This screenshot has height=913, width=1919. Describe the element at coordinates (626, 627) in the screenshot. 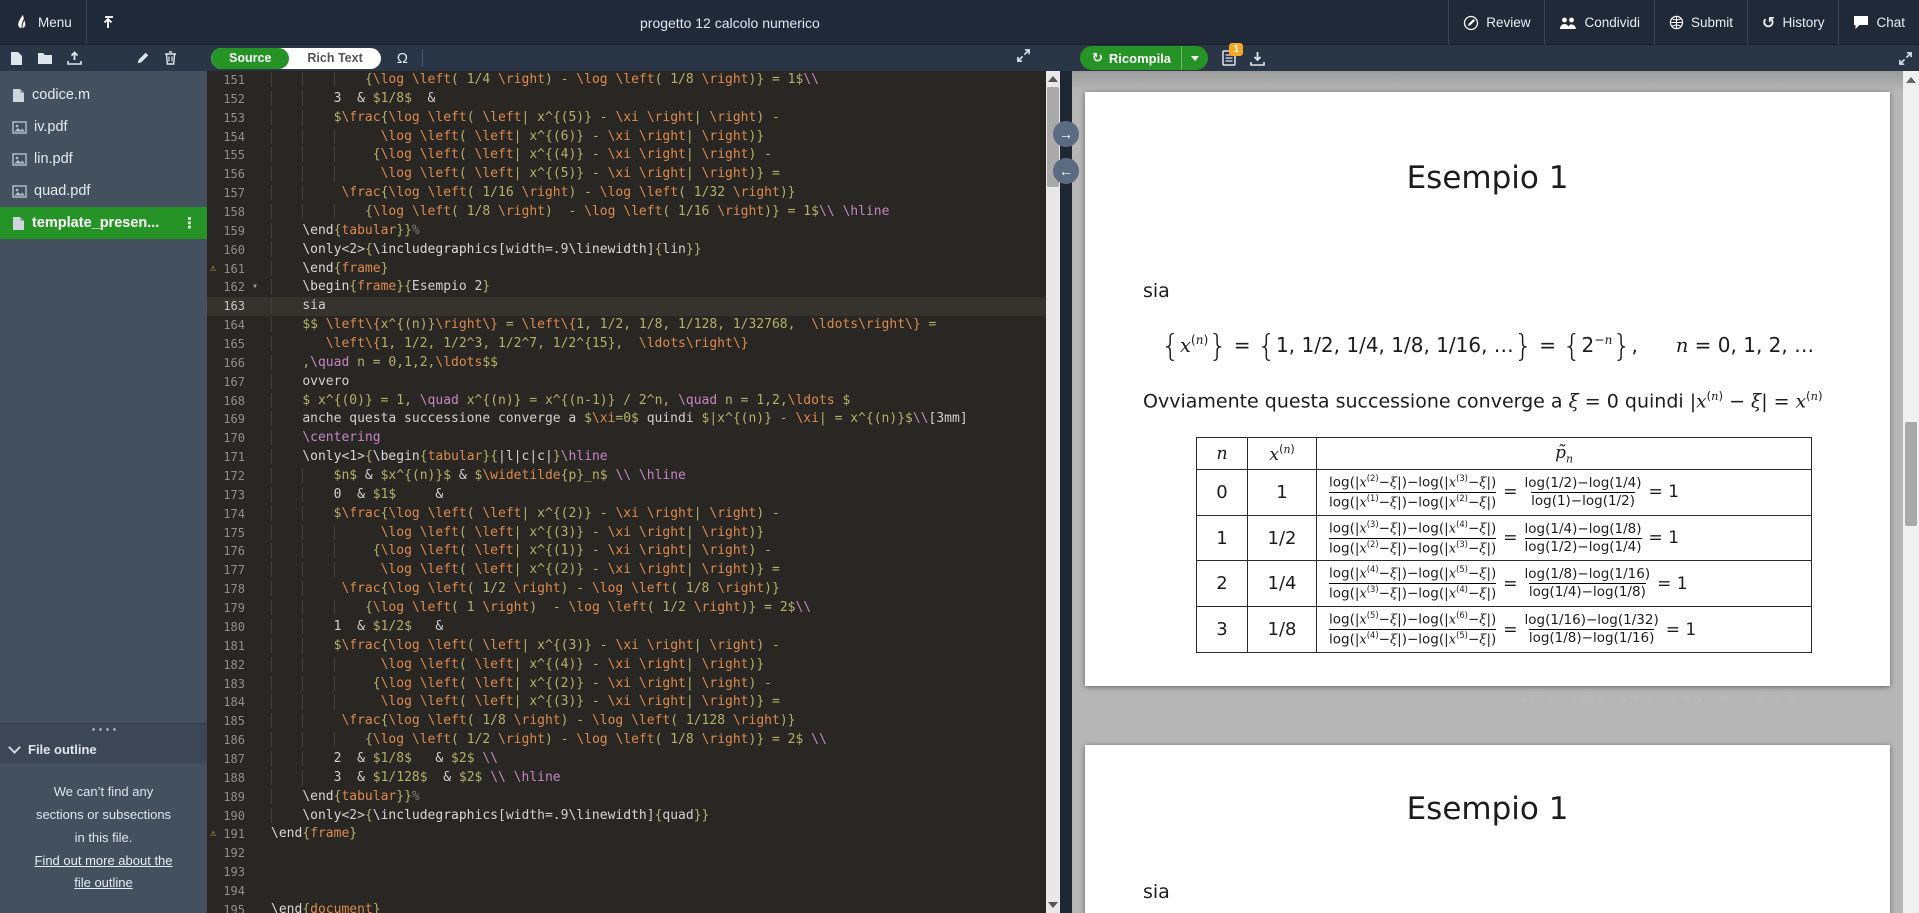

I see `code-line: 180 1 & $1/2$ &` at that location.